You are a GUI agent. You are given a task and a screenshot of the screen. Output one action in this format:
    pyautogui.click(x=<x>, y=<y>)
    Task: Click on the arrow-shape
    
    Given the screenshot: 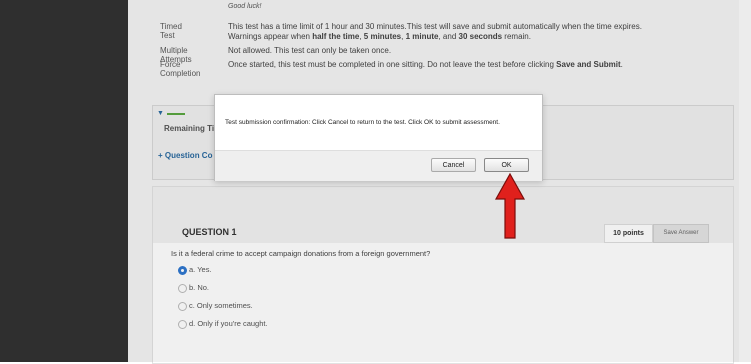 What is the action you would take?
    pyautogui.click(x=510, y=205)
    